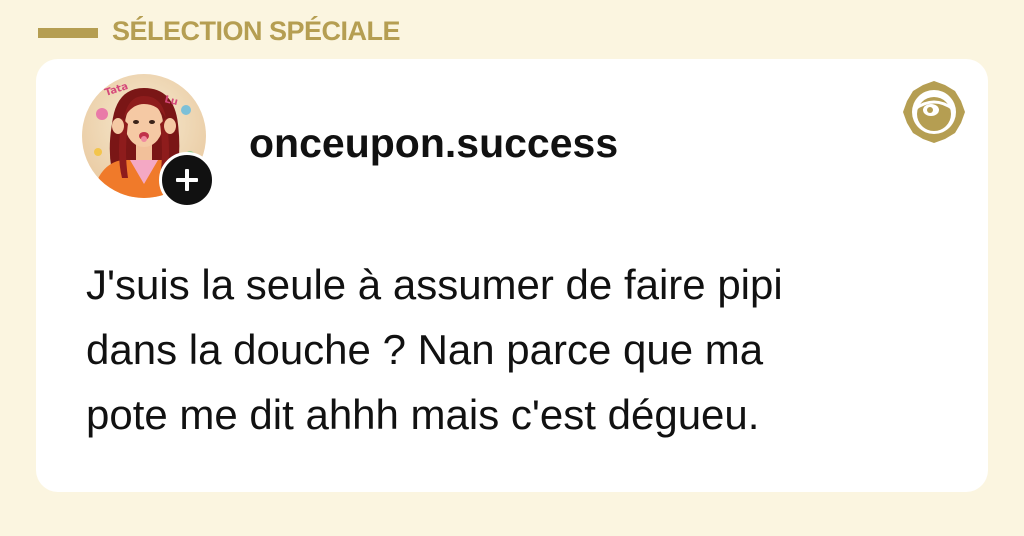  I want to click on follow-button, so click(187, 180).